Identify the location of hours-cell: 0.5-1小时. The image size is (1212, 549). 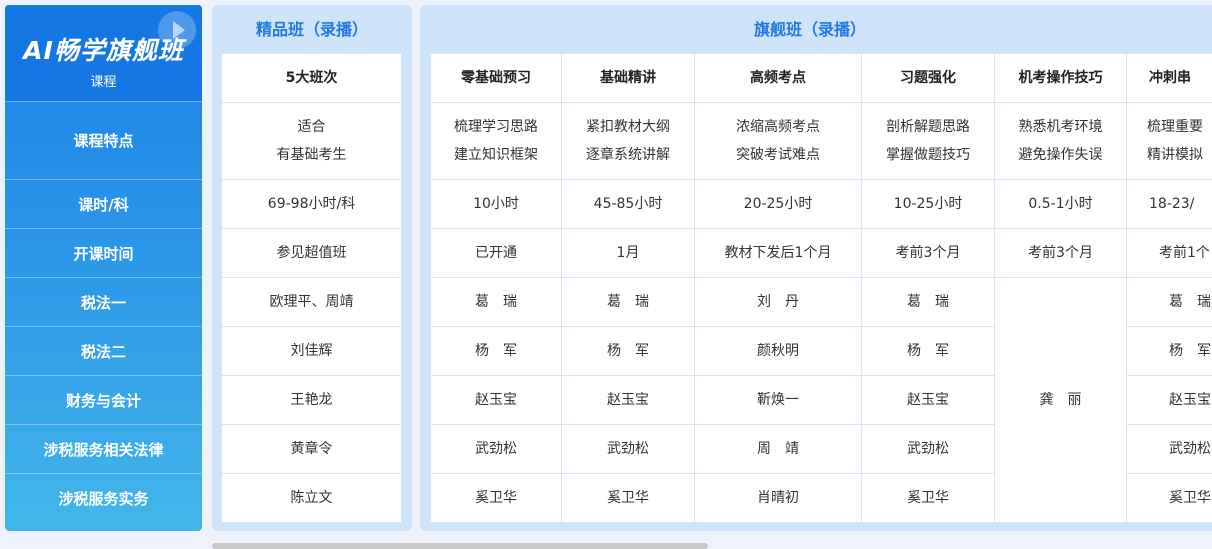
(1060, 204).